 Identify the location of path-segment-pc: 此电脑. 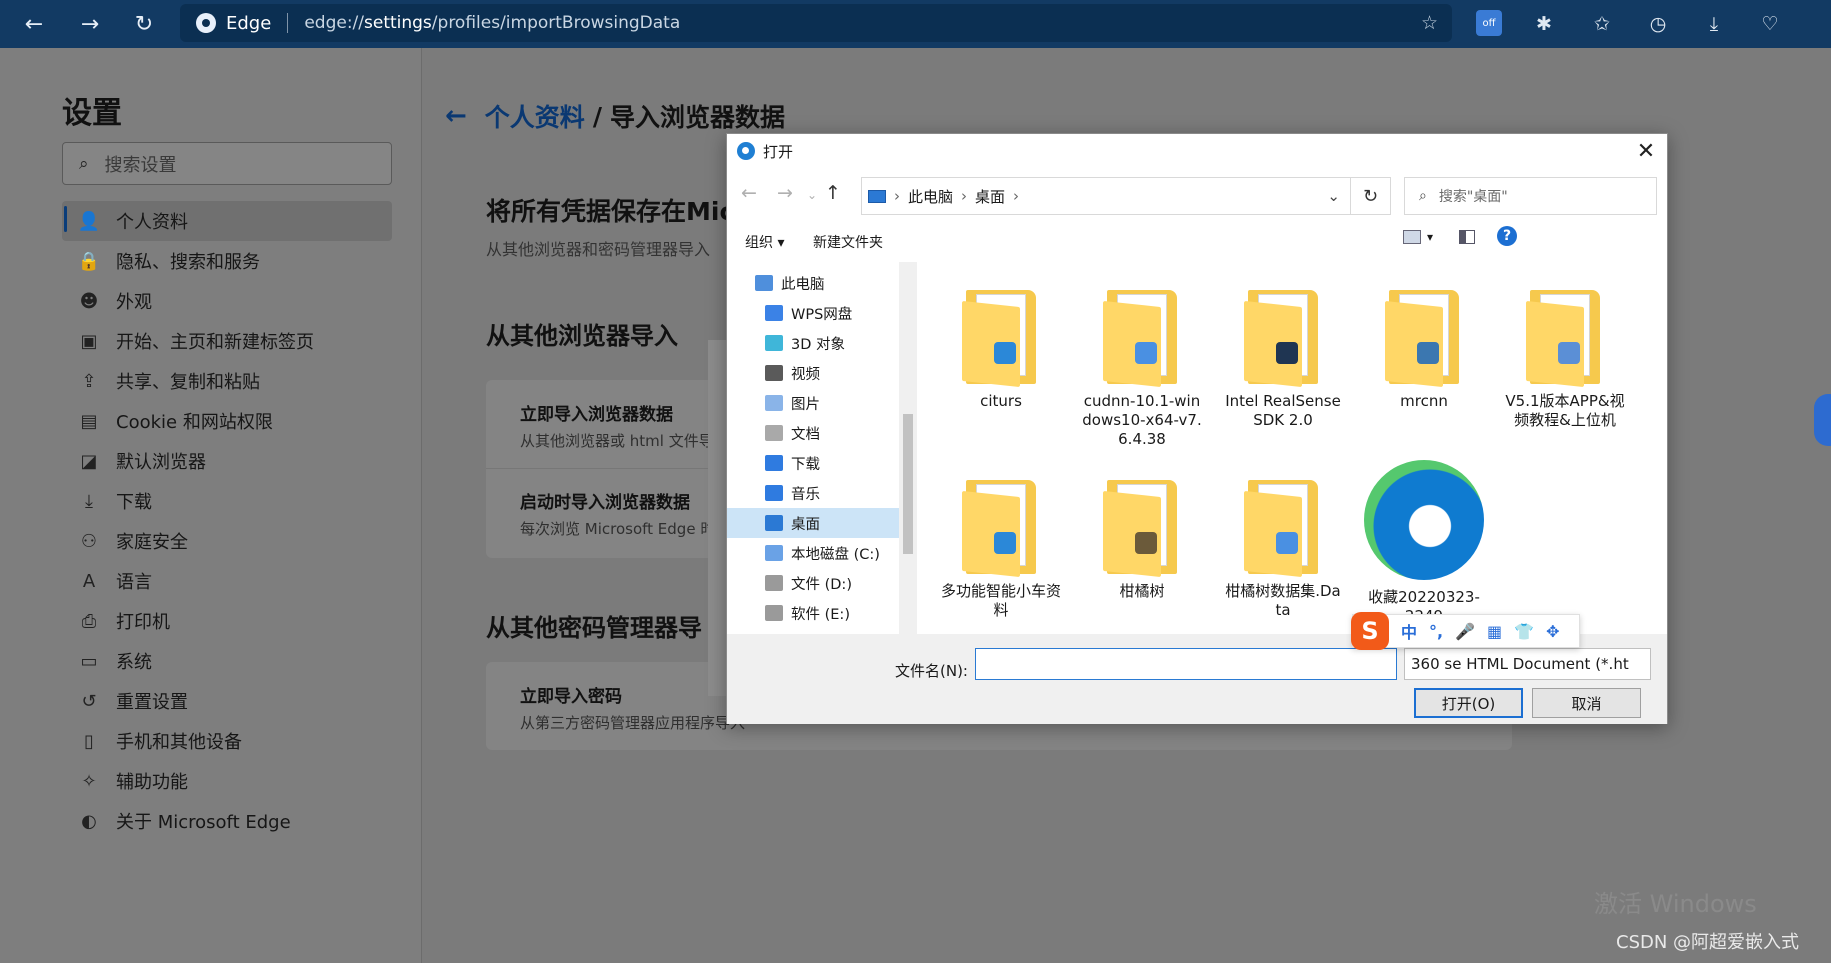
(930, 196).